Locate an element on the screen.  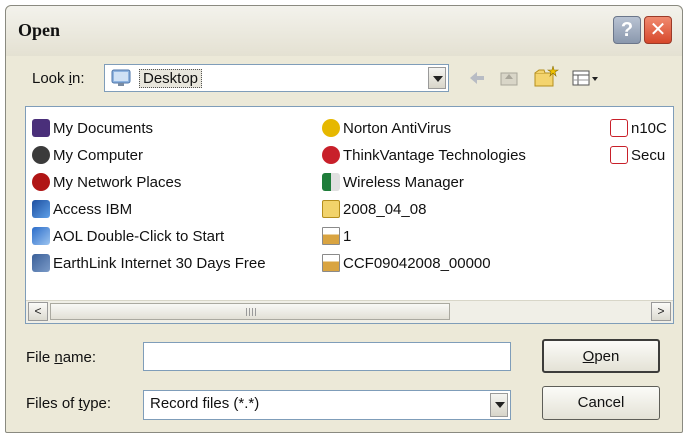
scroll-thumb is located at coordinates (250, 311).